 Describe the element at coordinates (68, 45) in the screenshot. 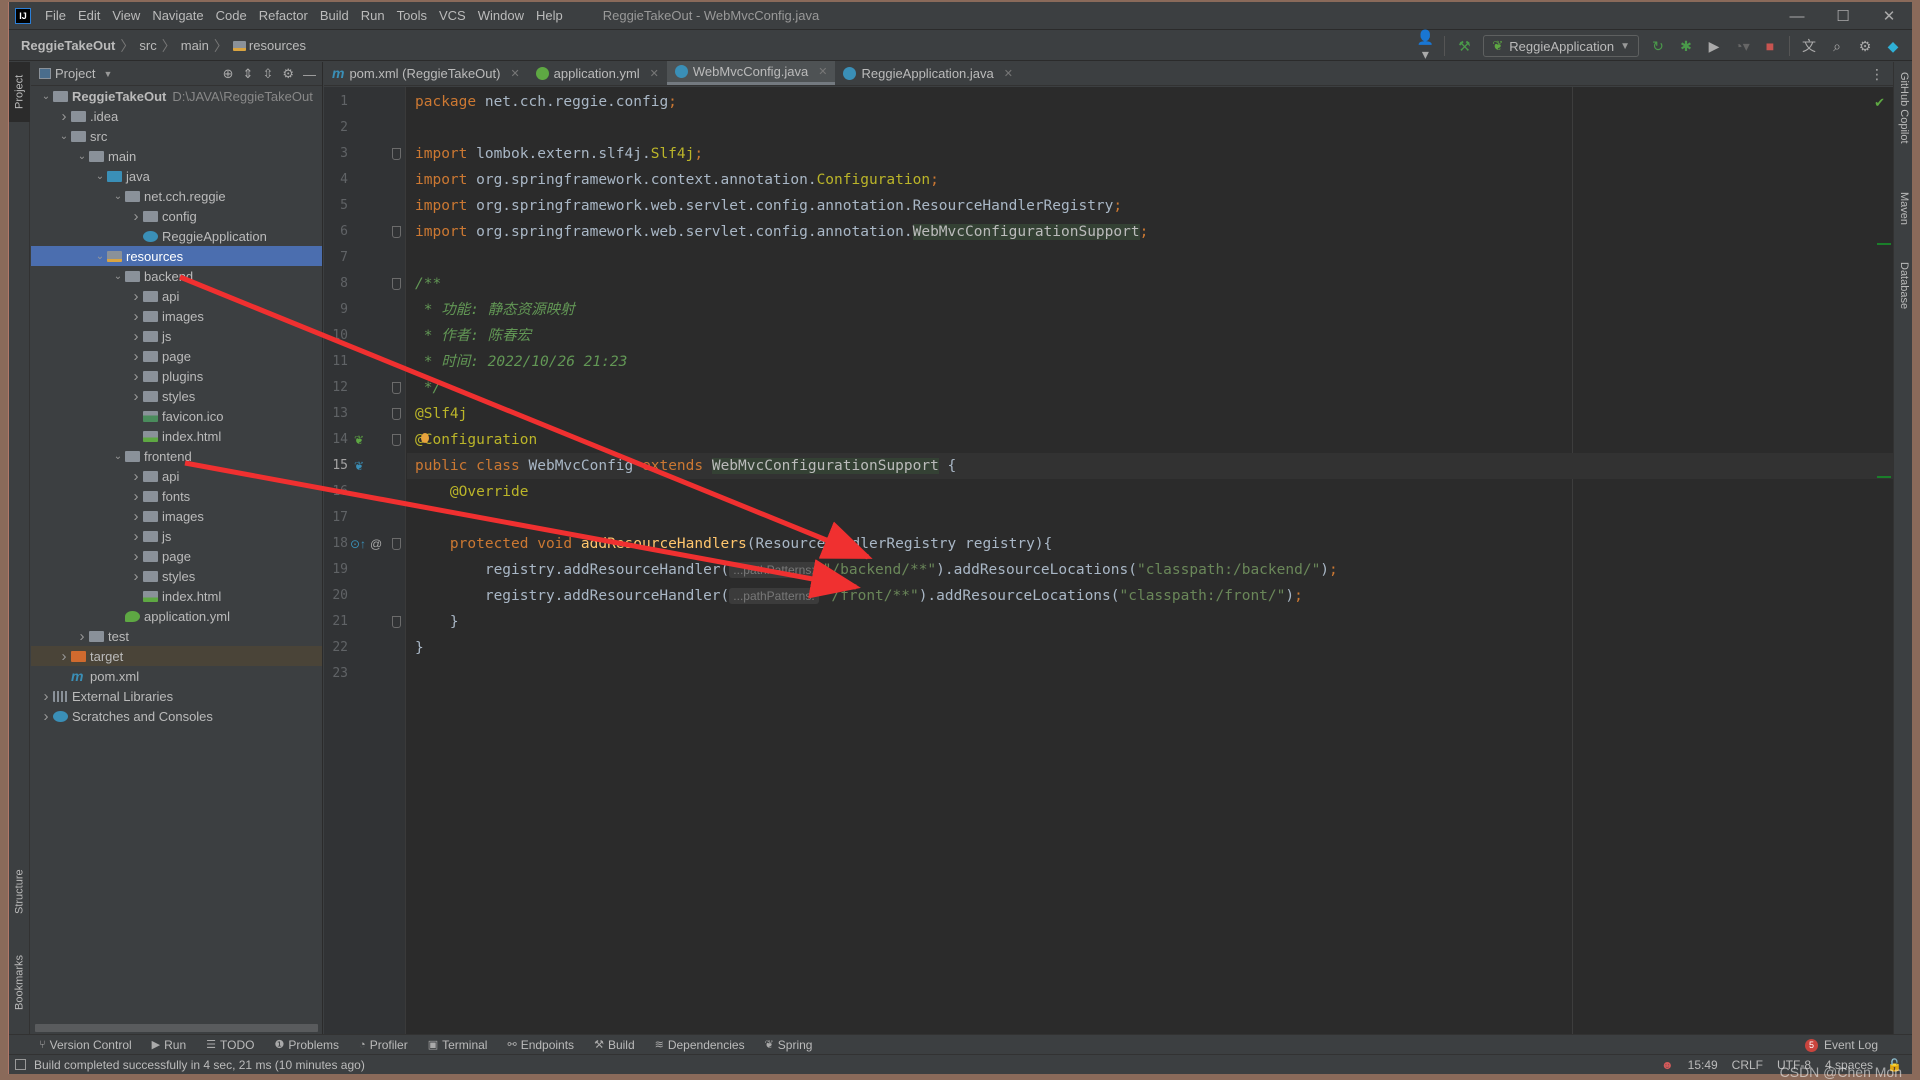

I see `breadcrumb-project: ReggieTakeOut` at that location.